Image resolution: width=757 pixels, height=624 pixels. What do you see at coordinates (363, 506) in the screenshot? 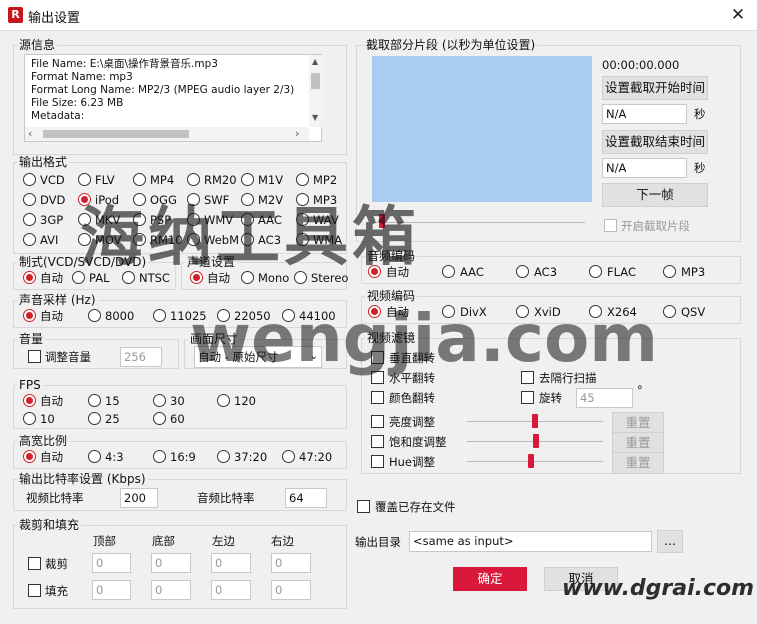
I see `overwrite-checkbox` at bounding box center [363, 506].